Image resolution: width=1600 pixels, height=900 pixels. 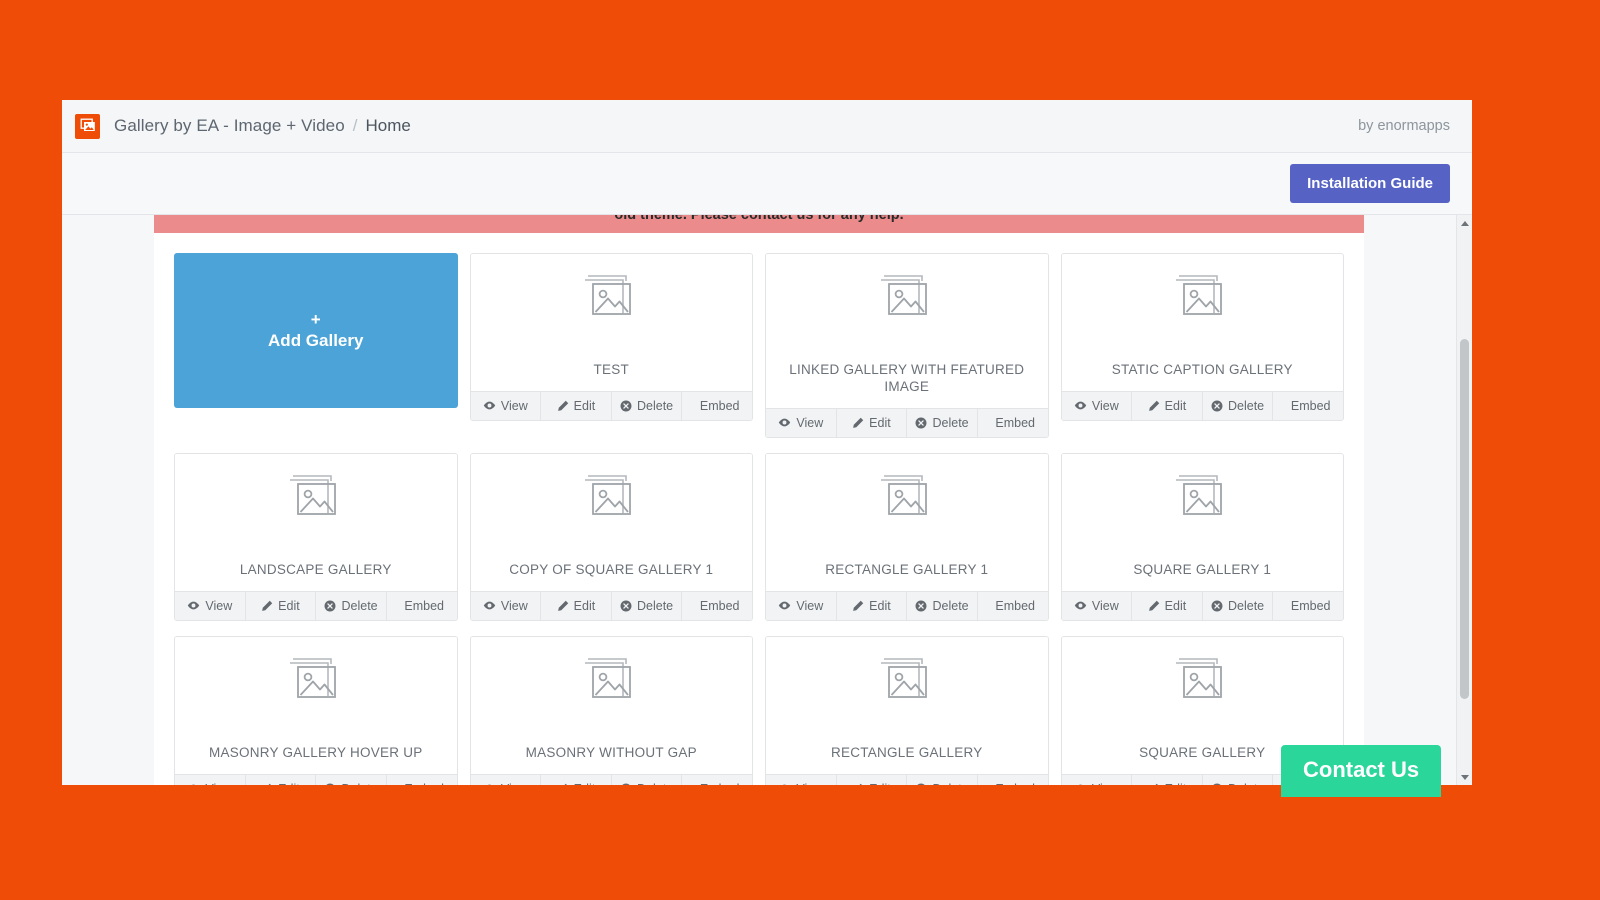 I want to click on caret-down-icon, so click(x=1464, y=777).